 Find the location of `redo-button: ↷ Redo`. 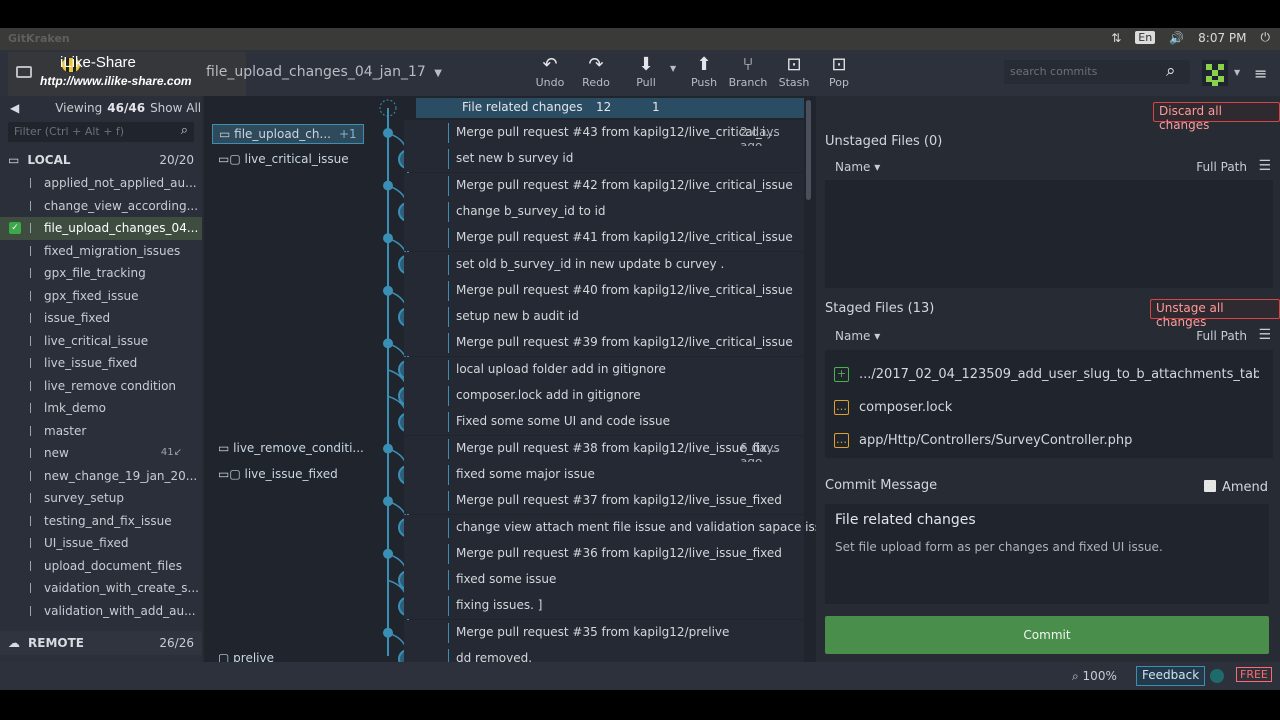

redo-button: ↷ Redo is located at coordinates (596, 71).